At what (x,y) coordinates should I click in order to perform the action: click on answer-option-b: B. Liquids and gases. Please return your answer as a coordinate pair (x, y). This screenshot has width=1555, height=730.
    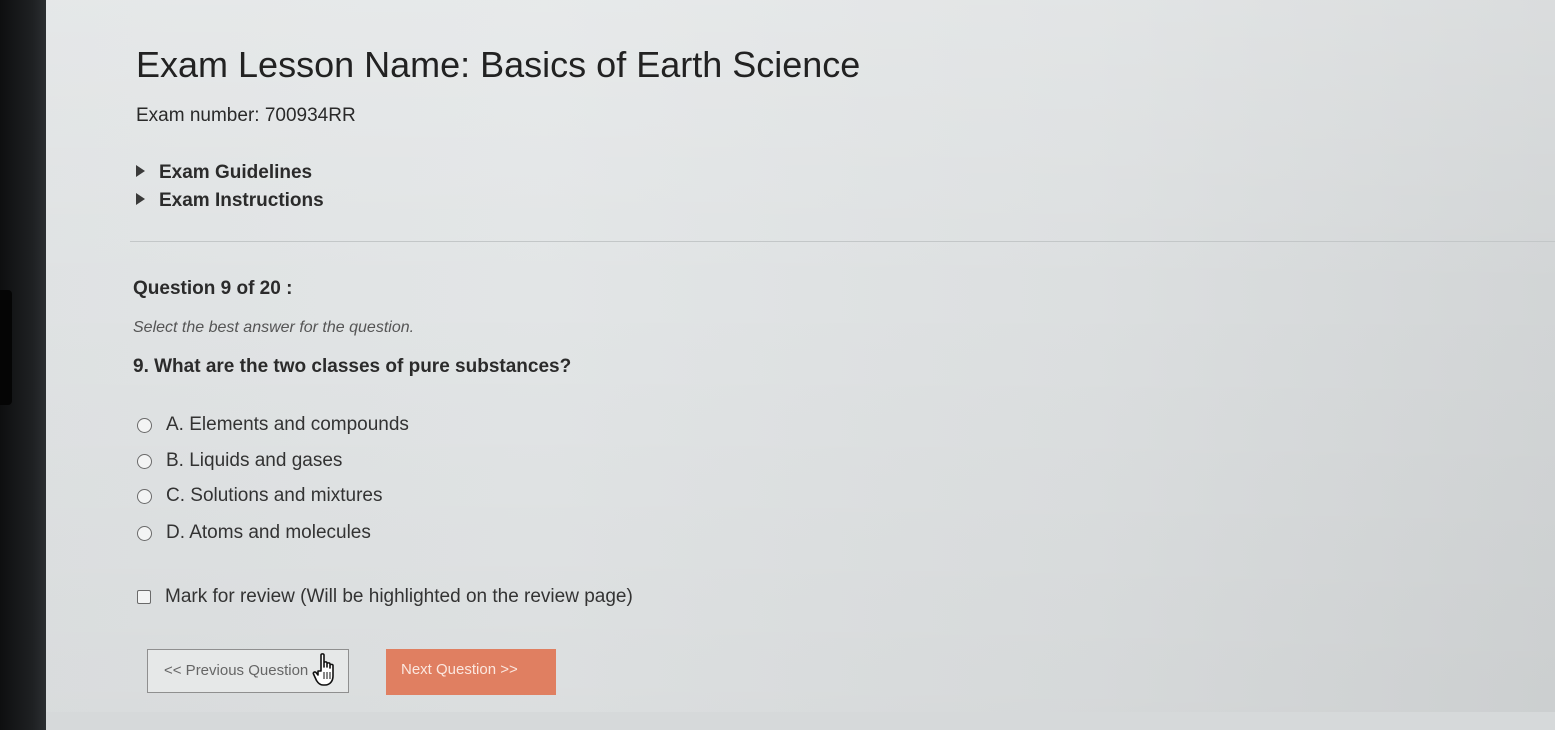
    Looking at the image, I should click on (239, 461).